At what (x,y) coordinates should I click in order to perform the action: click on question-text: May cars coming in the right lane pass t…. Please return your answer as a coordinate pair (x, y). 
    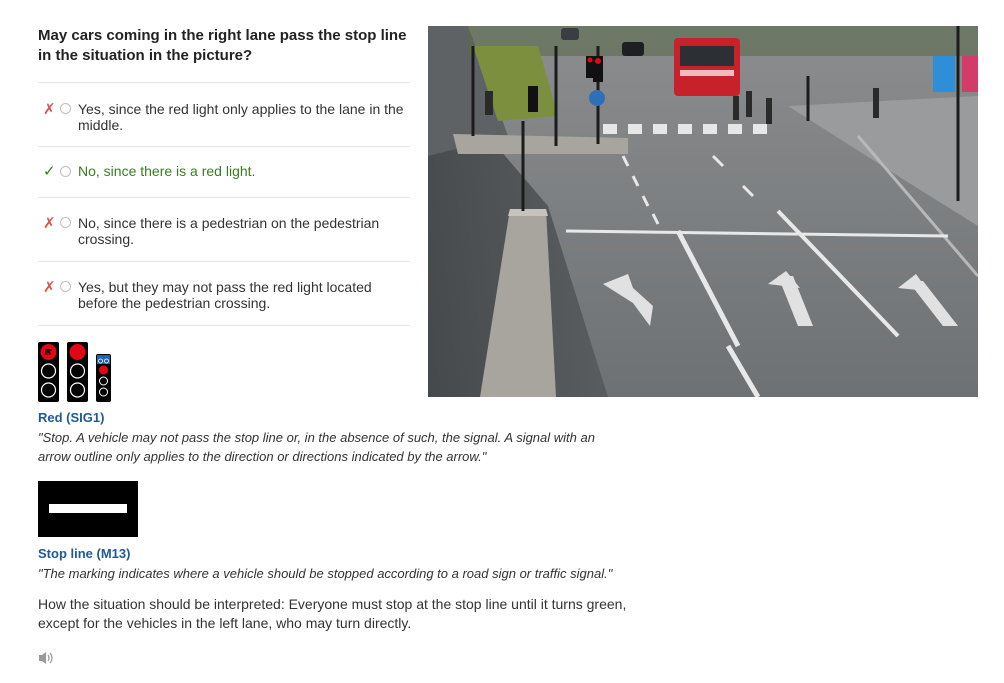
    Looking at the image, I should click on (225, 46).